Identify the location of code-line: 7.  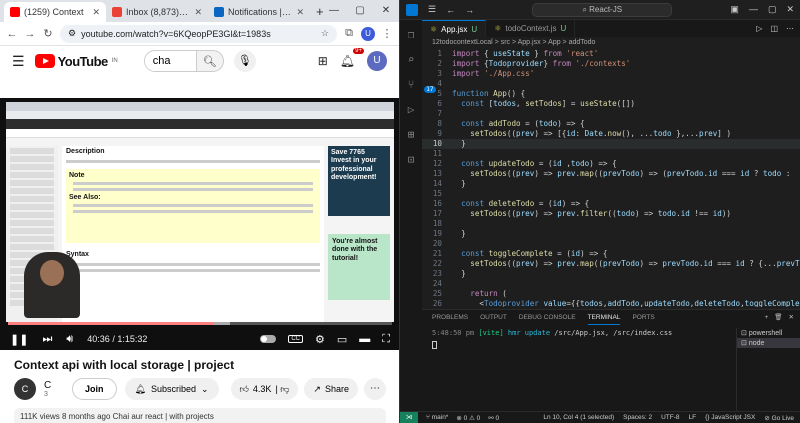
(611, 114).